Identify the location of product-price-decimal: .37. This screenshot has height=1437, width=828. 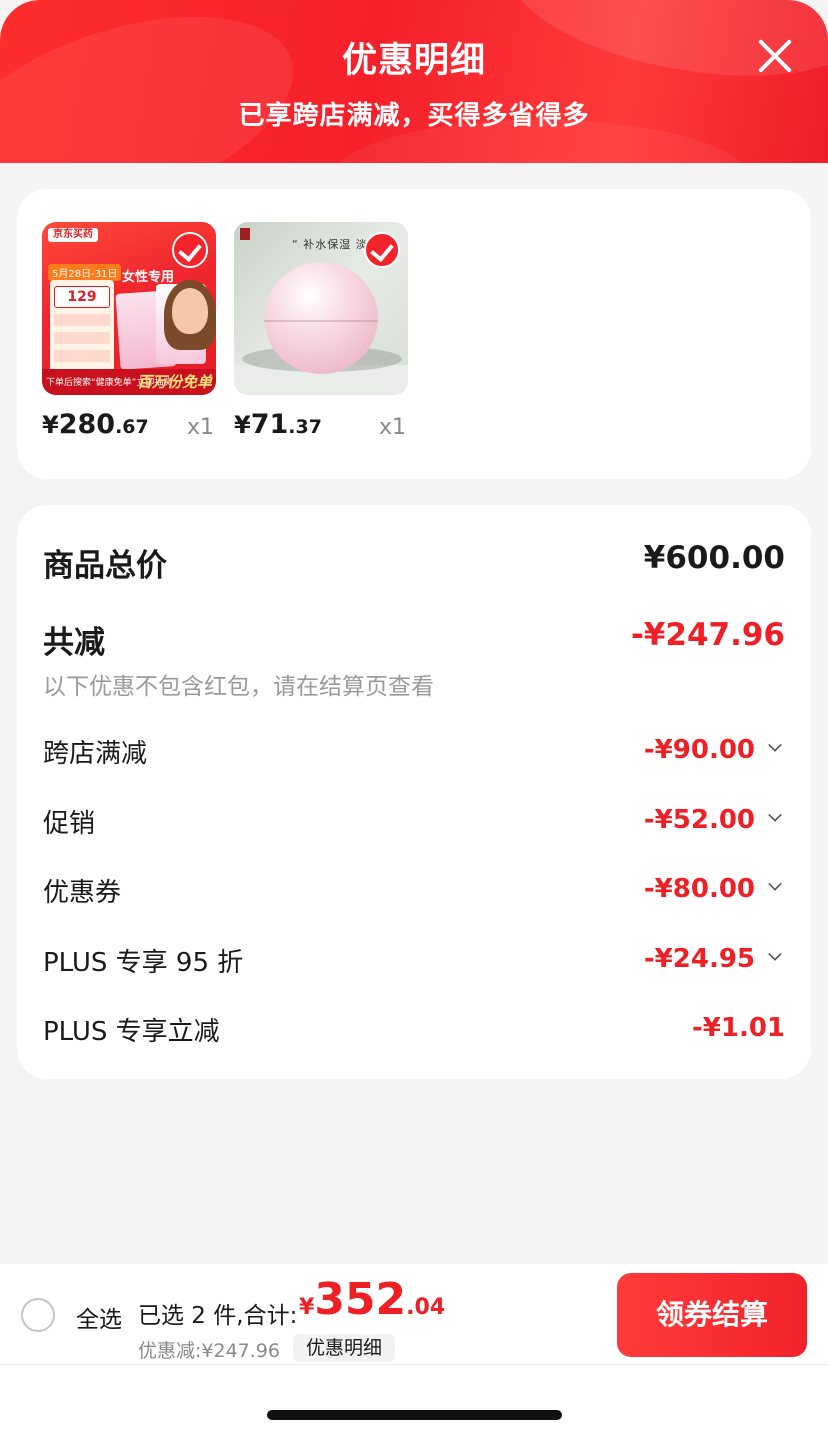
(305, 427).